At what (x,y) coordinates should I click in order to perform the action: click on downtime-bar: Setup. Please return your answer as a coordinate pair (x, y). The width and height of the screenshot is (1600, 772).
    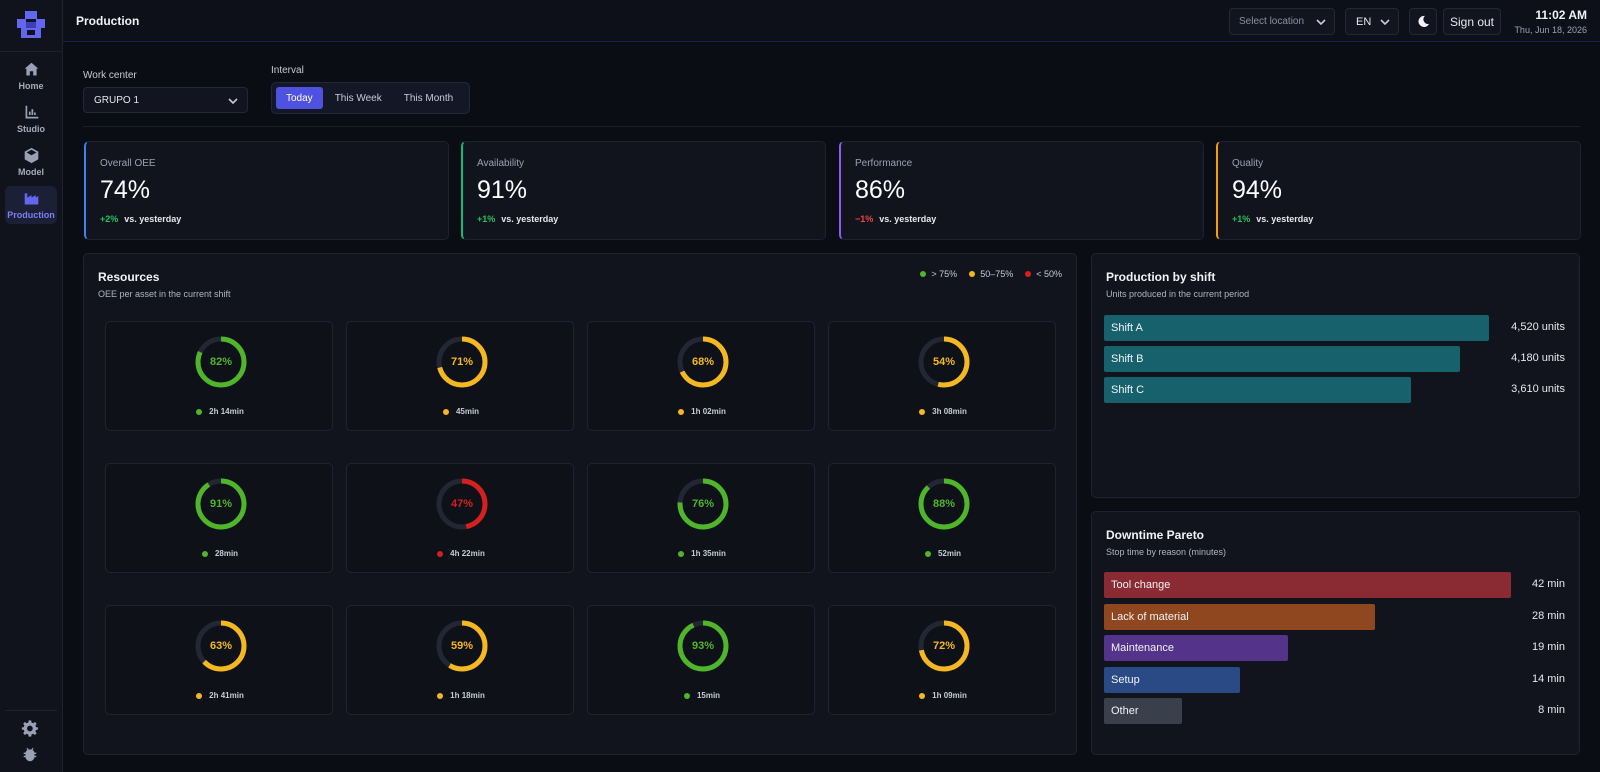
    Looking at the image, I should click on (1172, 679).